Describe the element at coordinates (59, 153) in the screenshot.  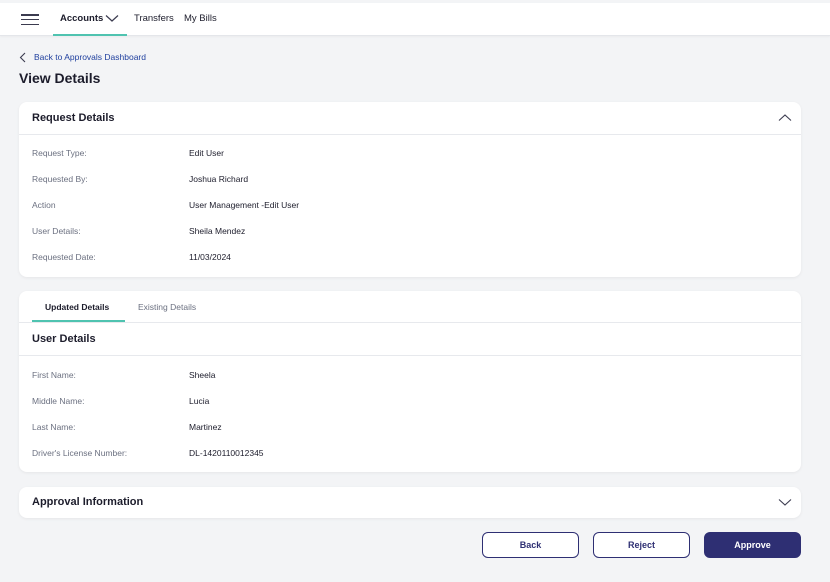
I see `detail-label: Request Type:` at that location.